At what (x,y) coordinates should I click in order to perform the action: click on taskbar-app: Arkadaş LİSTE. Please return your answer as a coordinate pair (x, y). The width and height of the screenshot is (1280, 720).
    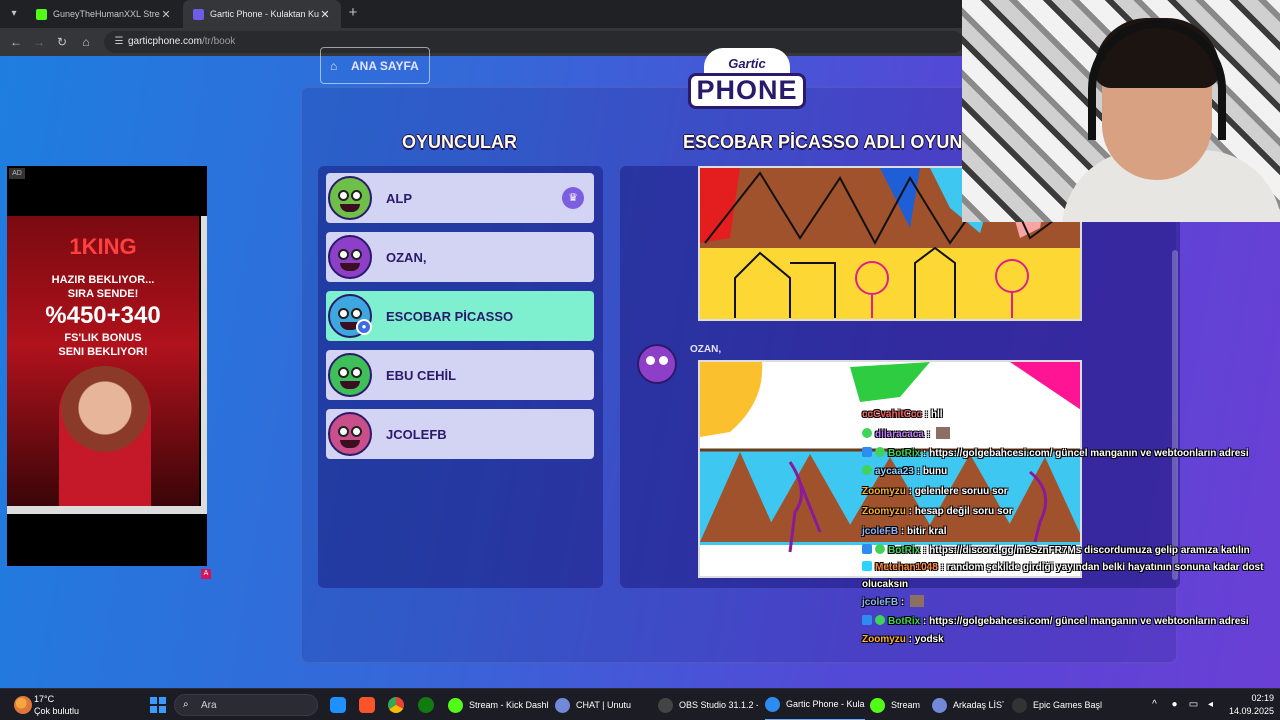
    Looking at the image, I should click on (968, 704).